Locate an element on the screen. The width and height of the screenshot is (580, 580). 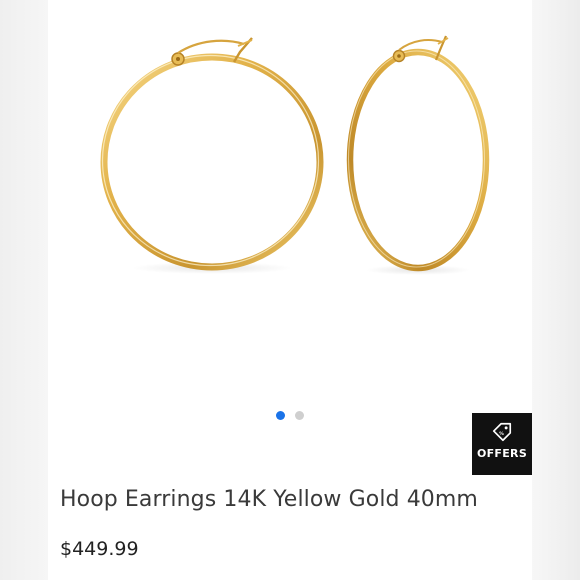
offers-button: % OFFERS is located at coordinates (502, 444).